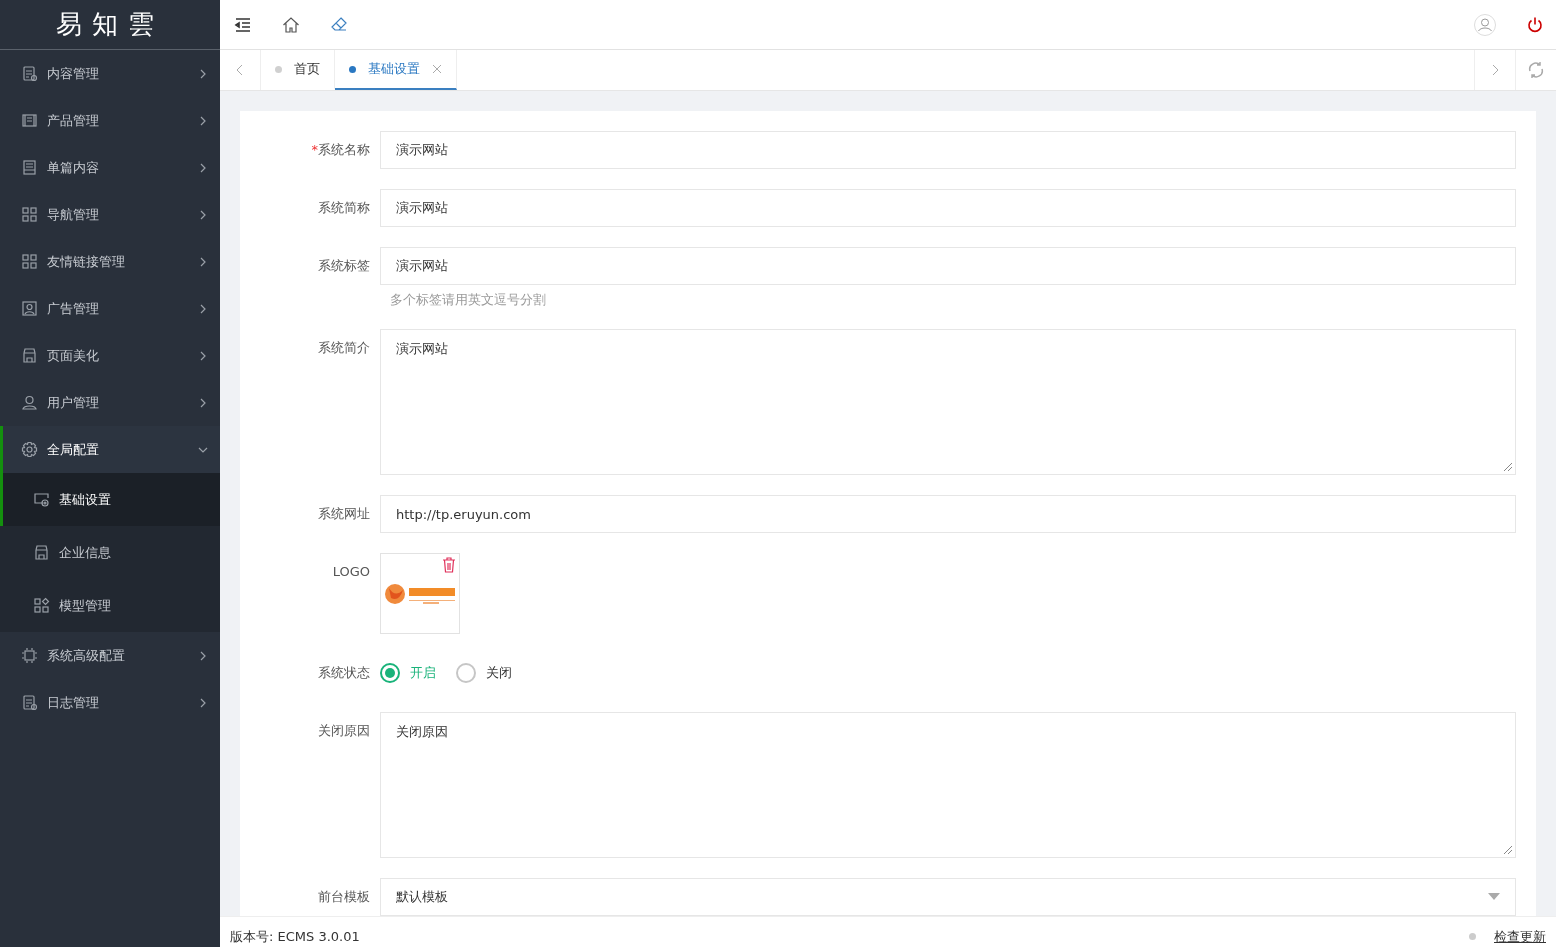  What do you see at coordinates (948, 785) in the screenshot?
I see `text-area: 关闭原因` at bounding box center [948, 785].